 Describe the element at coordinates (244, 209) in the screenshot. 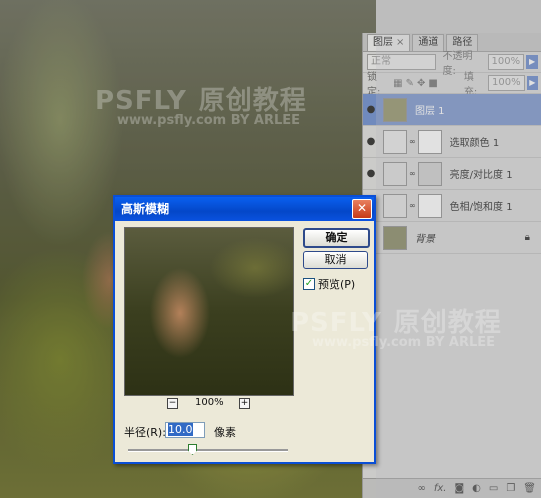

I see `dialog-titlebar: 高斯模糊 ✕` at that location.